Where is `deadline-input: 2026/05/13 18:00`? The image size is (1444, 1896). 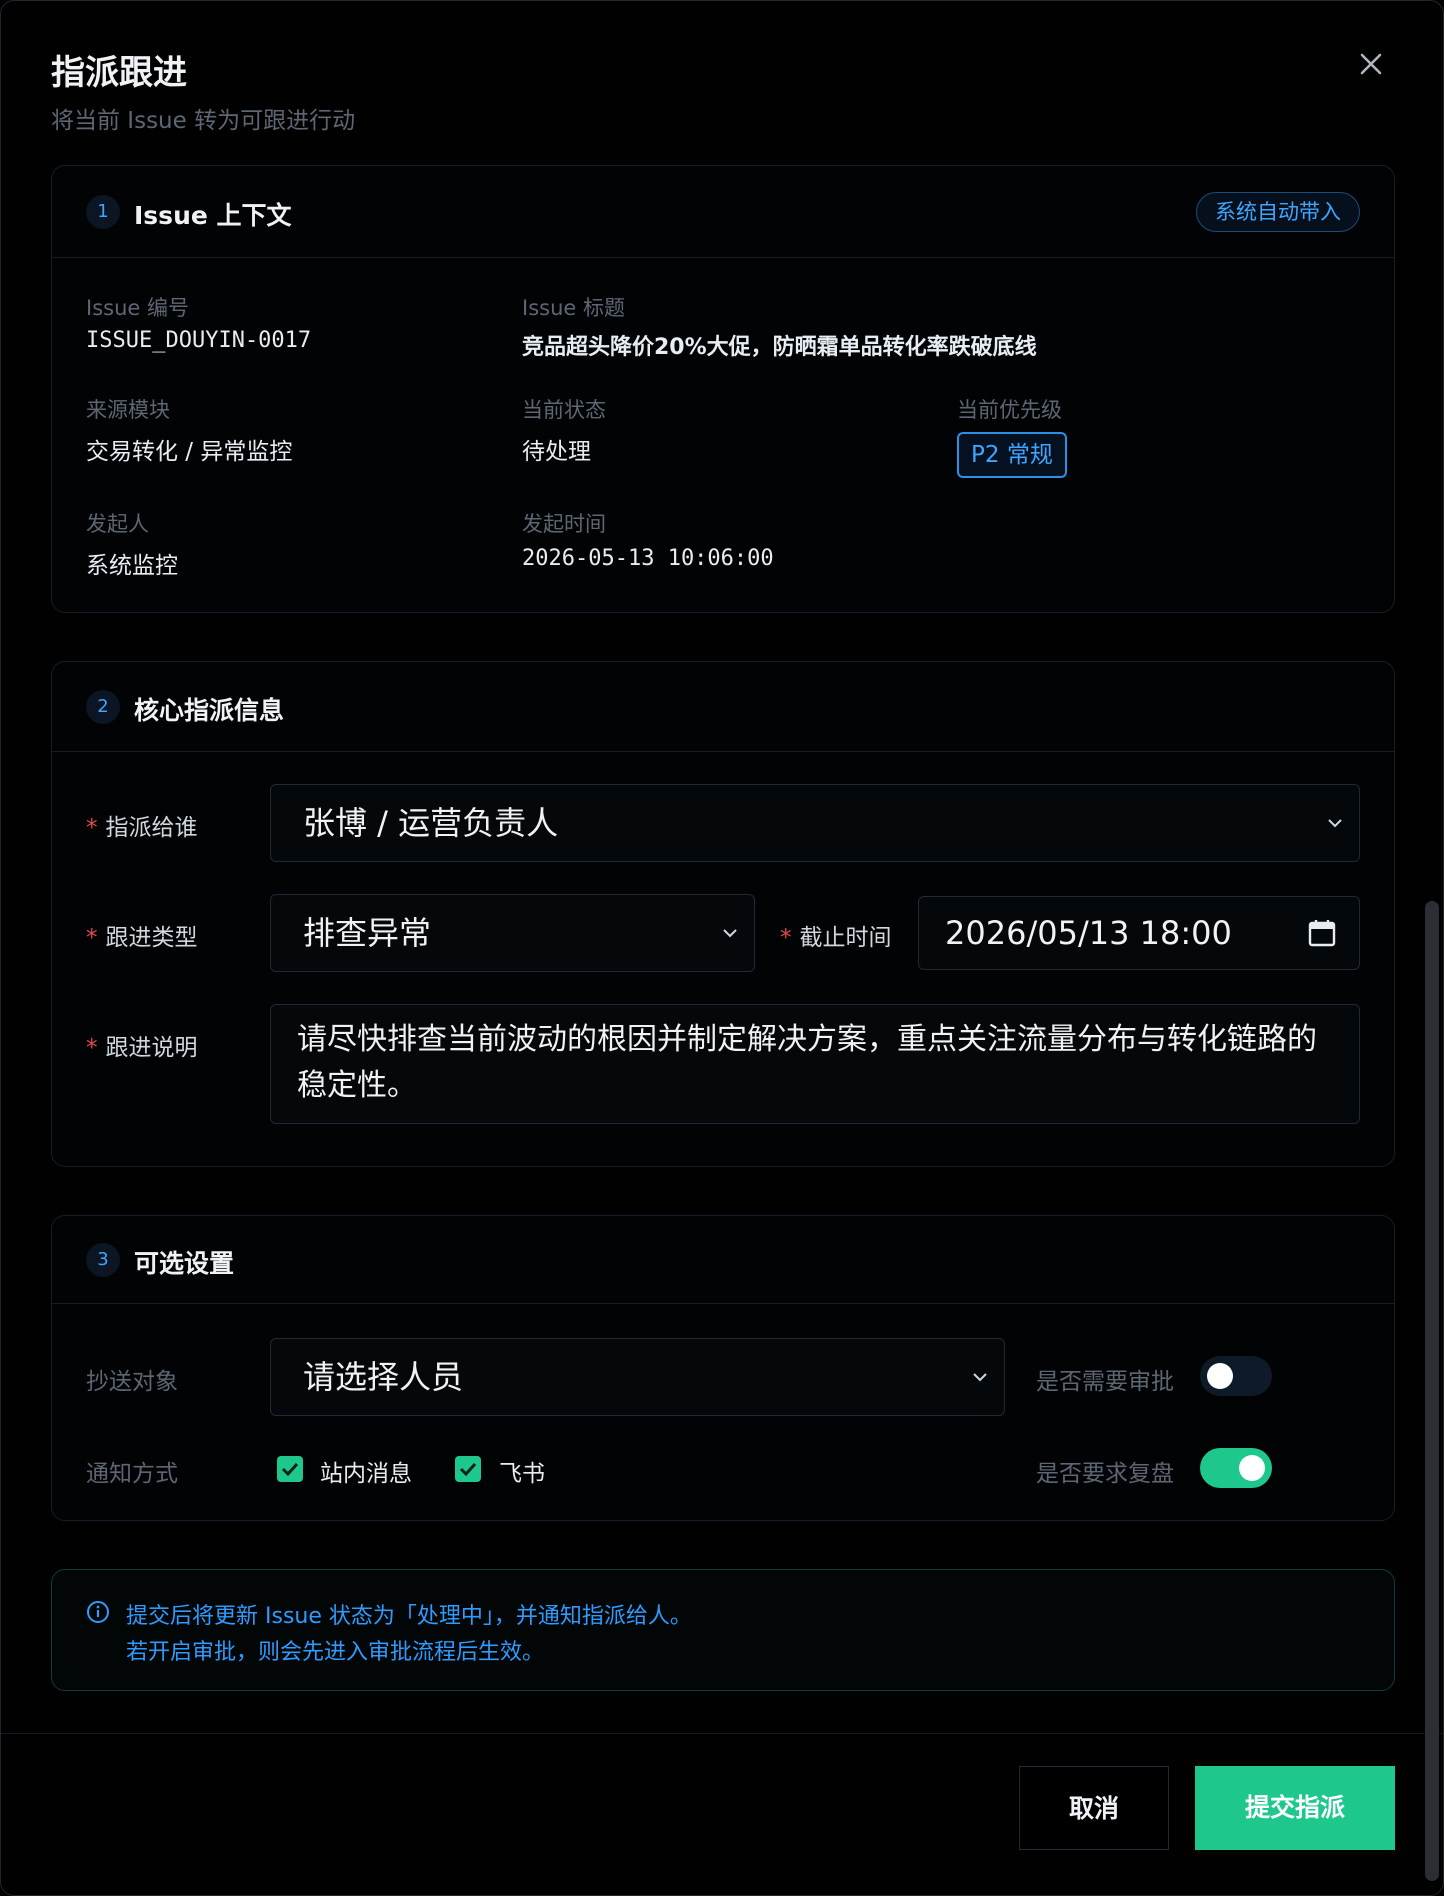
deadline-input: 2026/05/13 18:00 is located at coordinates (1139, 933).